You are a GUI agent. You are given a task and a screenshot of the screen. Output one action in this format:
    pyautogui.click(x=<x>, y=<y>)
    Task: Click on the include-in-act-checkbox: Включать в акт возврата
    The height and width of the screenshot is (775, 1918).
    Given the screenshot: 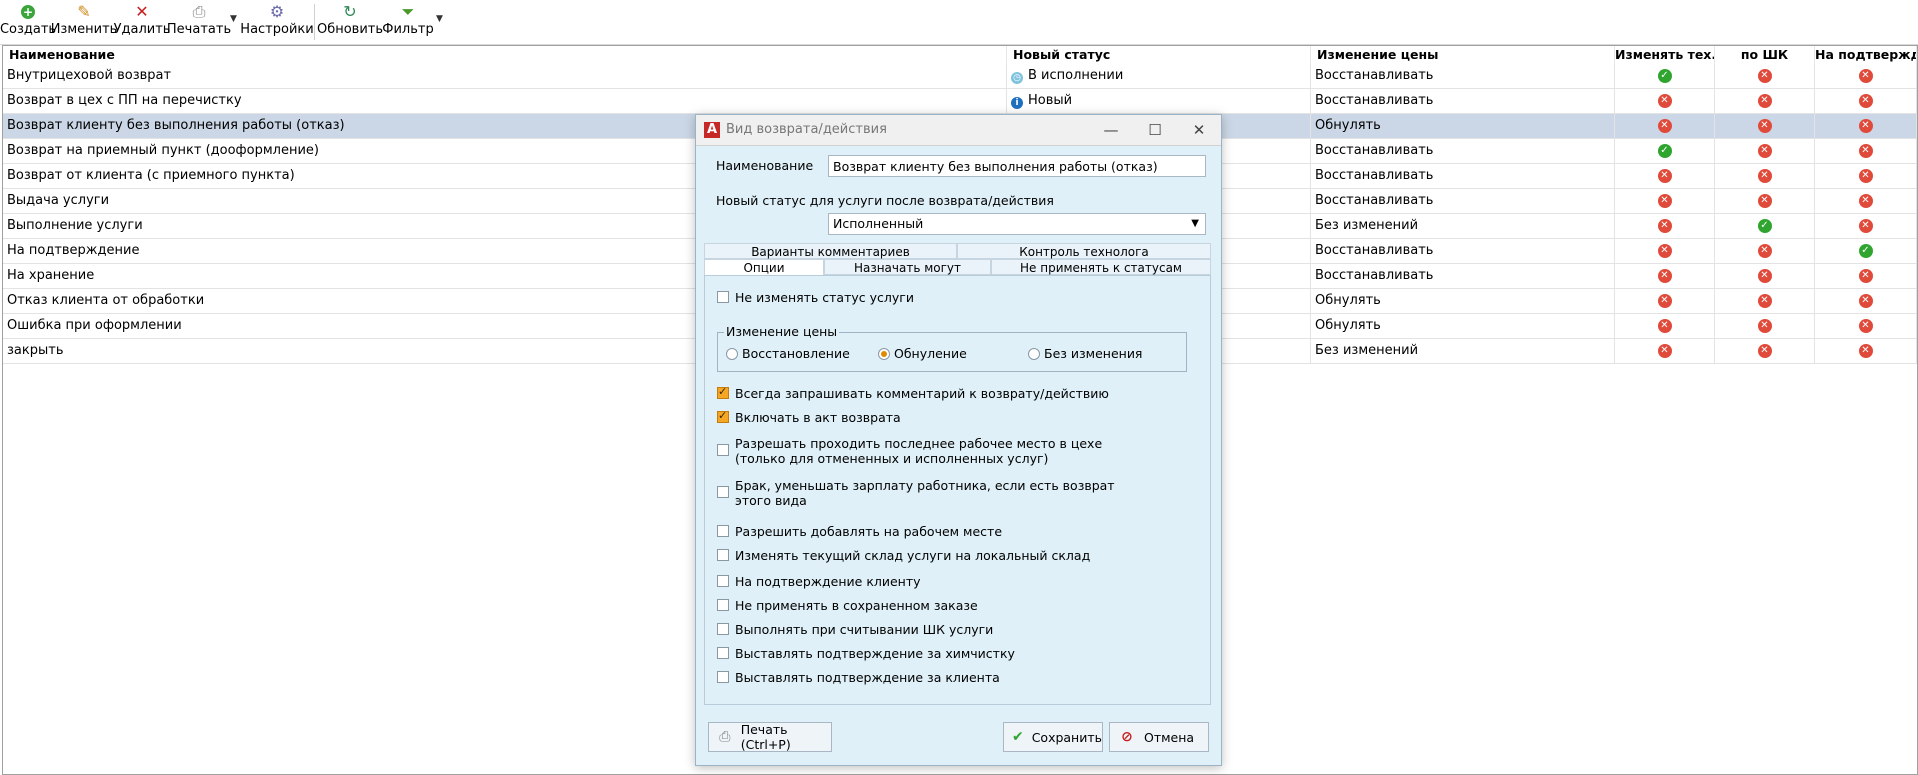 What is the action you would take?
    pyautogui.click(x=809, y=417)
    